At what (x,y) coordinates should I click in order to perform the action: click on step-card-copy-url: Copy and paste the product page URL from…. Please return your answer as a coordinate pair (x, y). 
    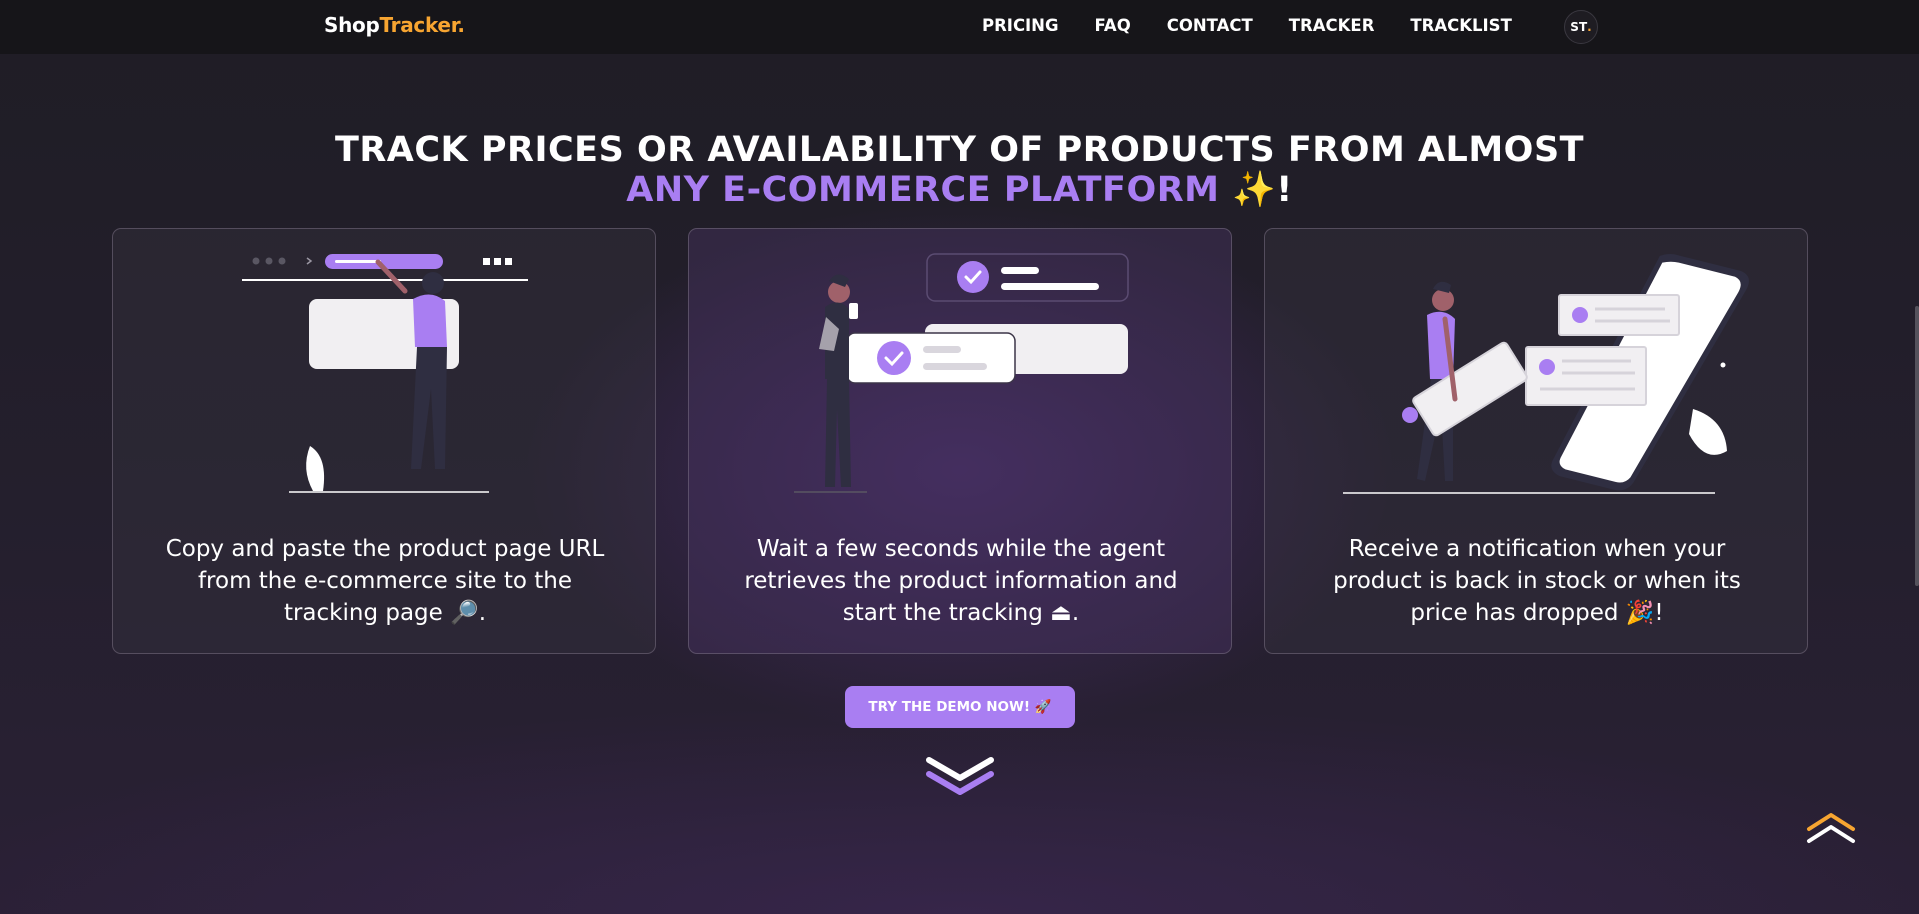
    Looking at the image, I should click on (384, 441).